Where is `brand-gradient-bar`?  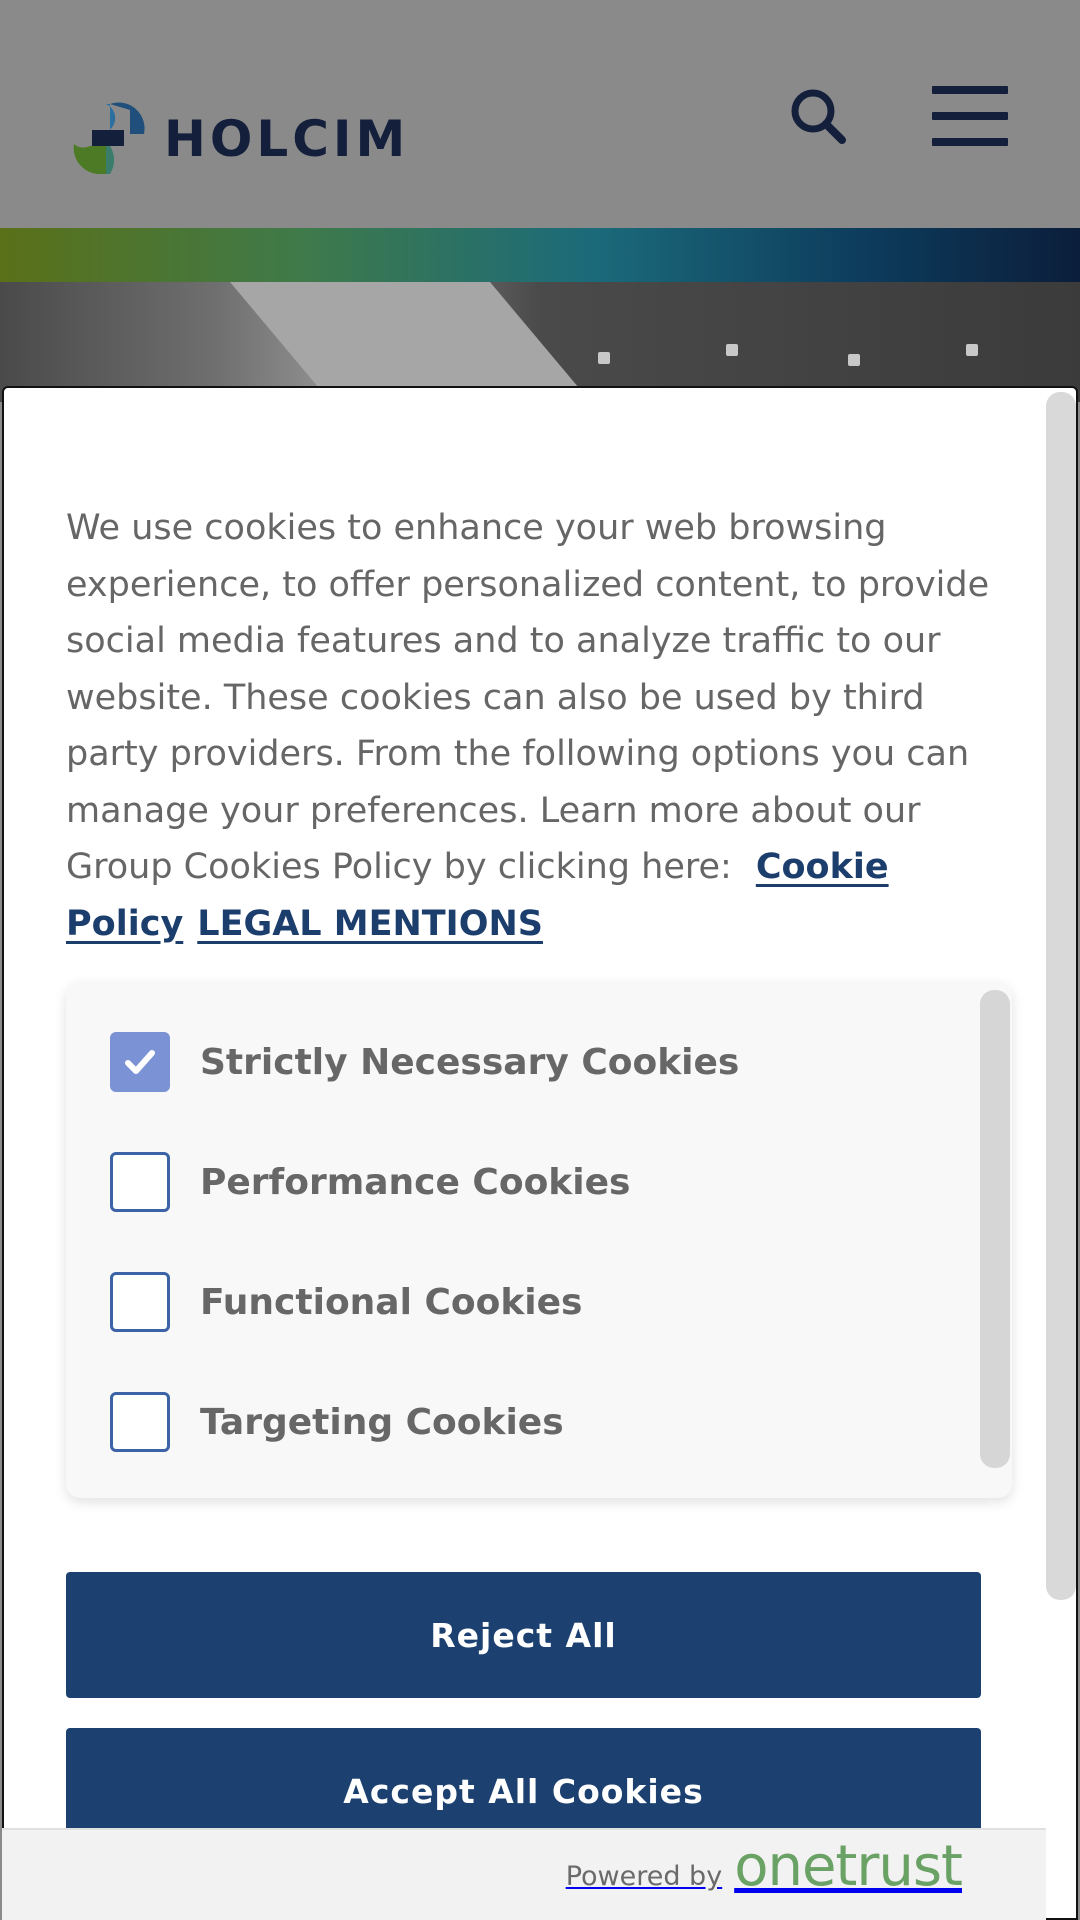 brand-gradient-bar is located at coordinates (540, 255).